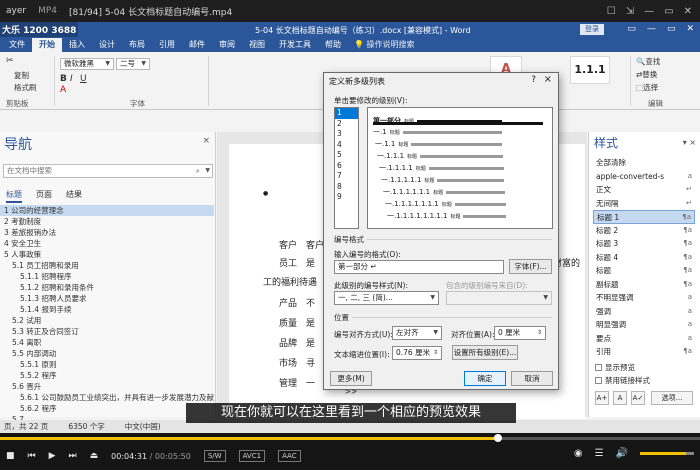  I want to click on nav-heading-item: 5.6 晋升, so click(107, 386).